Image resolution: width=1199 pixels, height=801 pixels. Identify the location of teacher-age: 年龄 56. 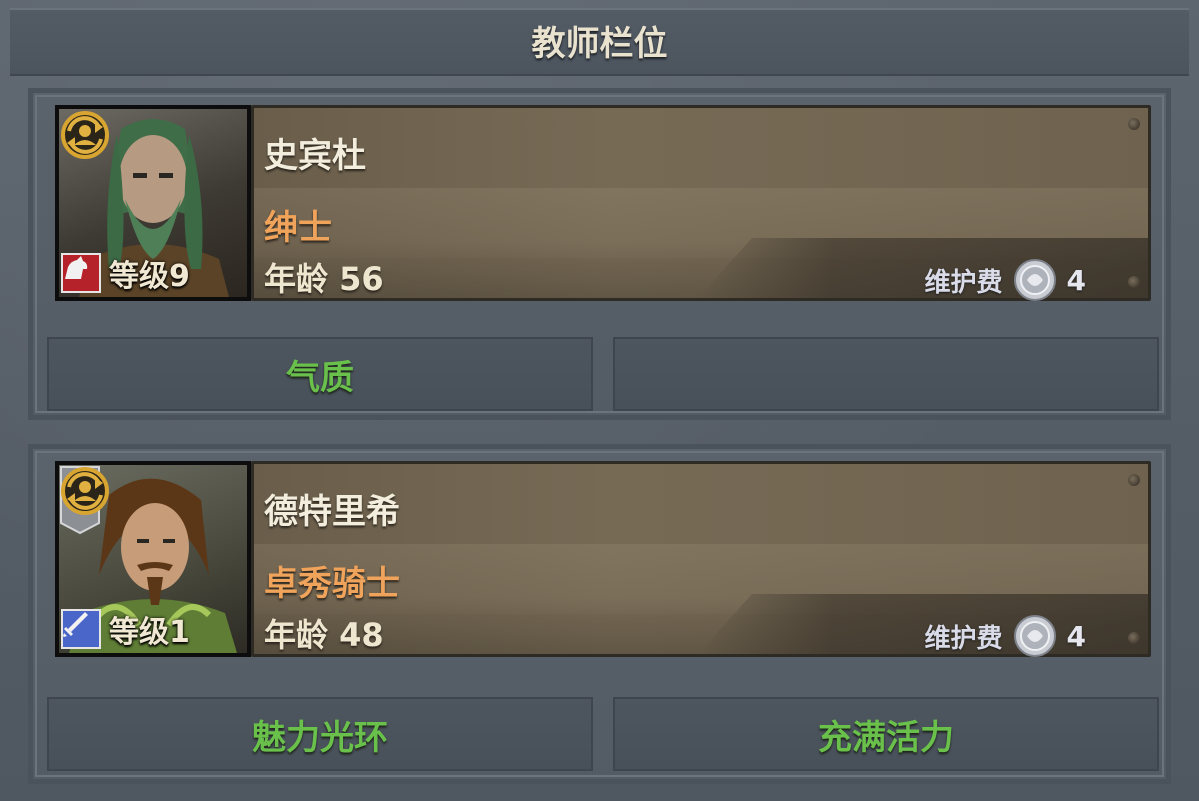
(324, 279).